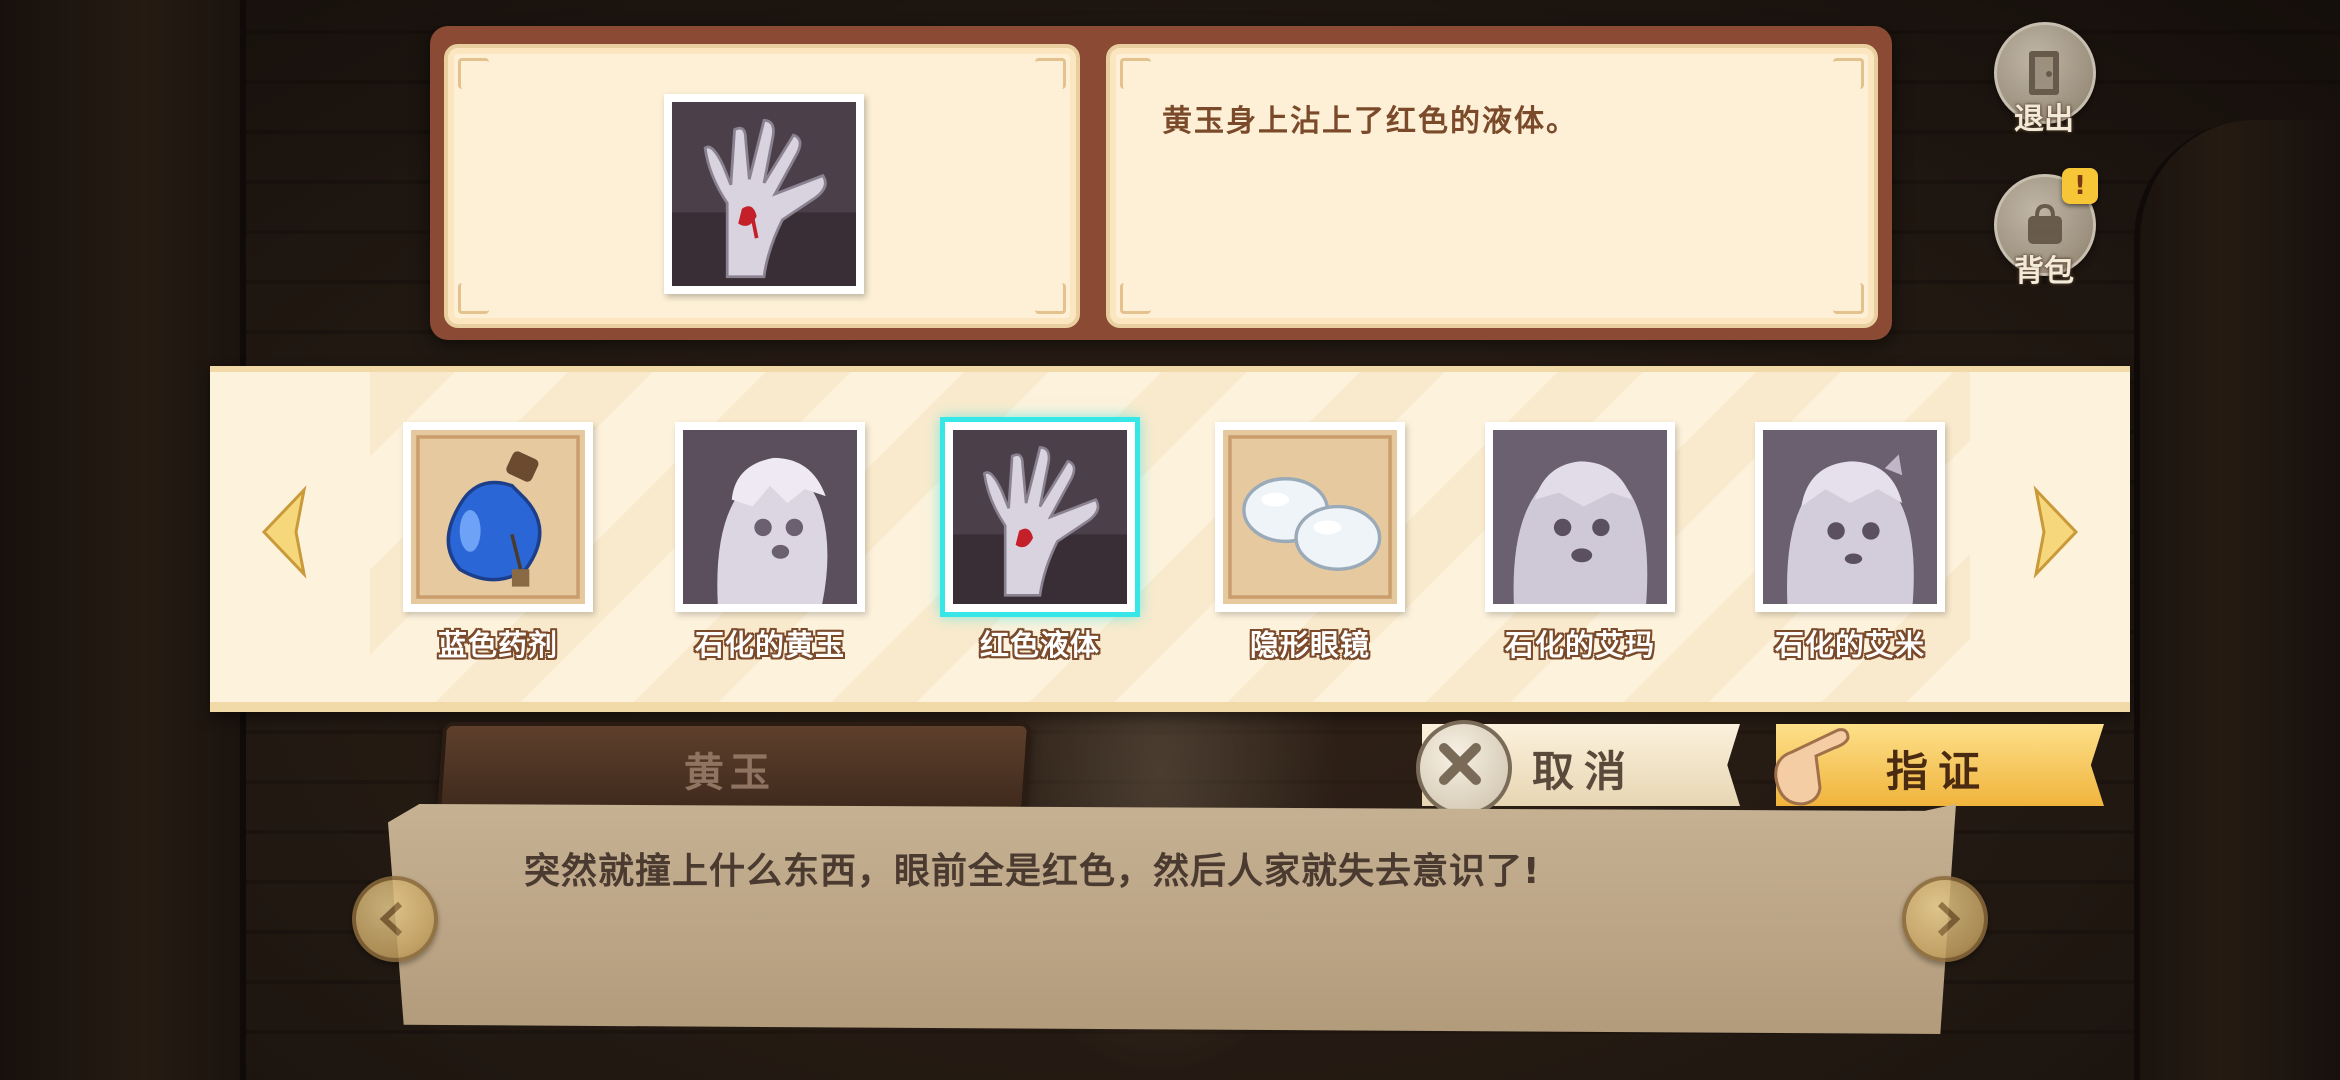 The height and width of the screenshot is (1080, 2340). What do you see at coordinates (2044, 119) in the screenshot?
I see `exit-label: 退出` at bounding box center [2044, 119].